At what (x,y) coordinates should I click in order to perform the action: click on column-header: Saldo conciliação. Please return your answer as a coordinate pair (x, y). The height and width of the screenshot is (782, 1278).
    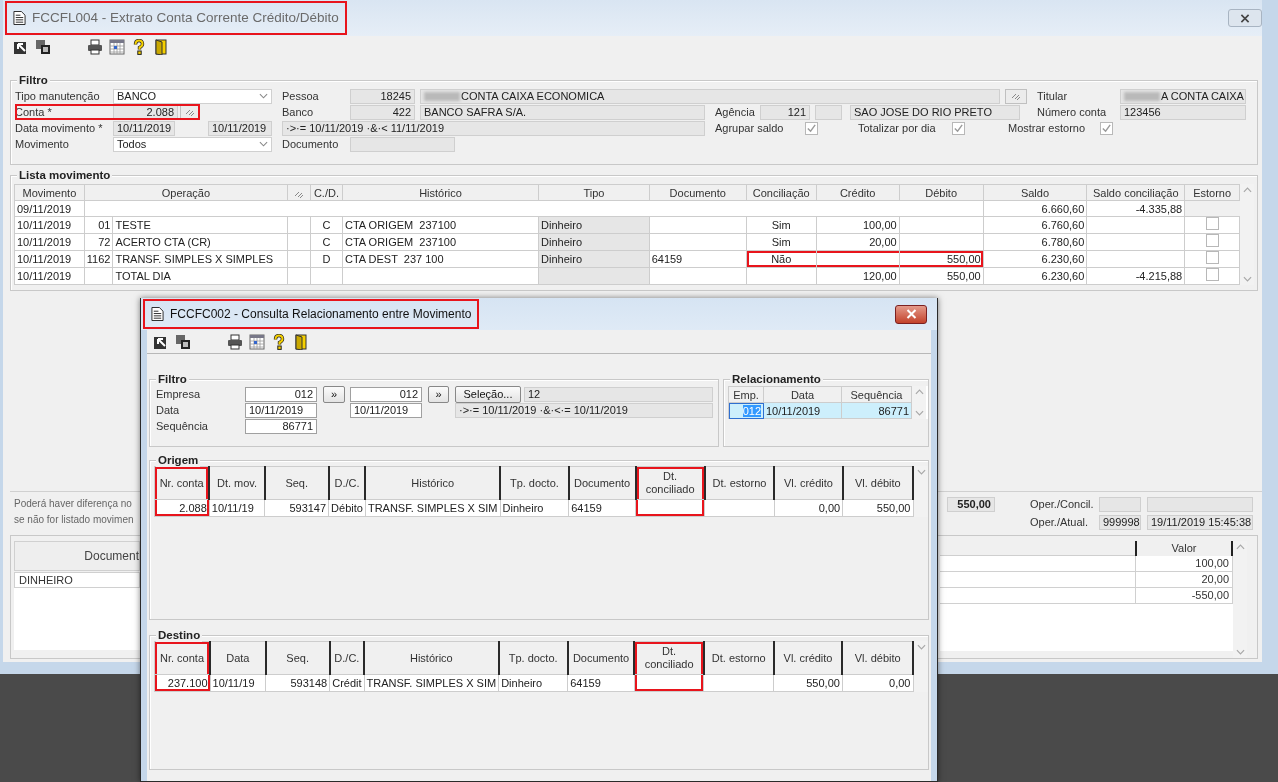
    Looking at the image, I should click on (1135, 192).